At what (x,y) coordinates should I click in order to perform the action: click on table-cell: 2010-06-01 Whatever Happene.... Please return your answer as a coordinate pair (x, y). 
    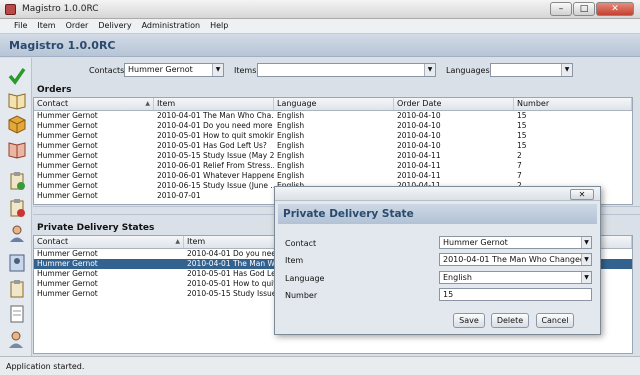
    Looking at the image, I should click on (215, 175).